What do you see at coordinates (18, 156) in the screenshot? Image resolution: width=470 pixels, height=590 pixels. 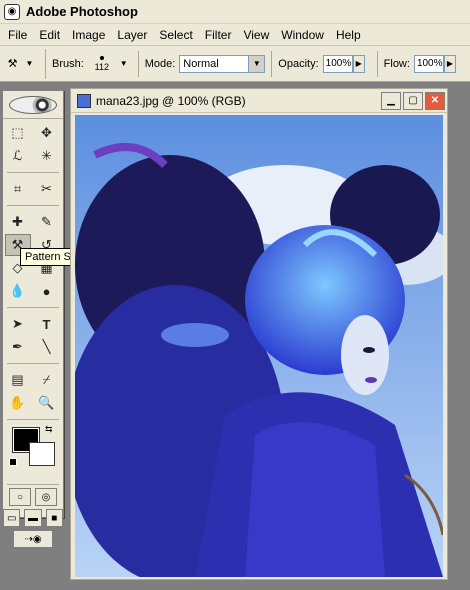 I see `lasso-tool-icon: ℒ` at bounding box center [18, 156].